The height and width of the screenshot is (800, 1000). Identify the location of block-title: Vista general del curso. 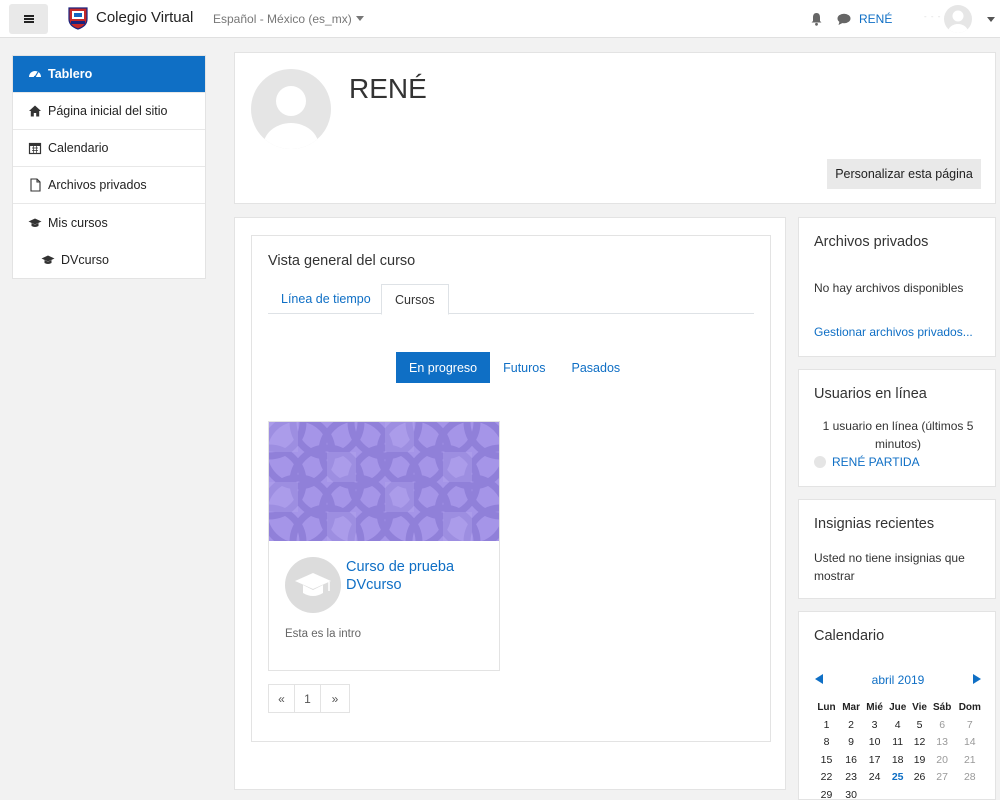
(342, 261).